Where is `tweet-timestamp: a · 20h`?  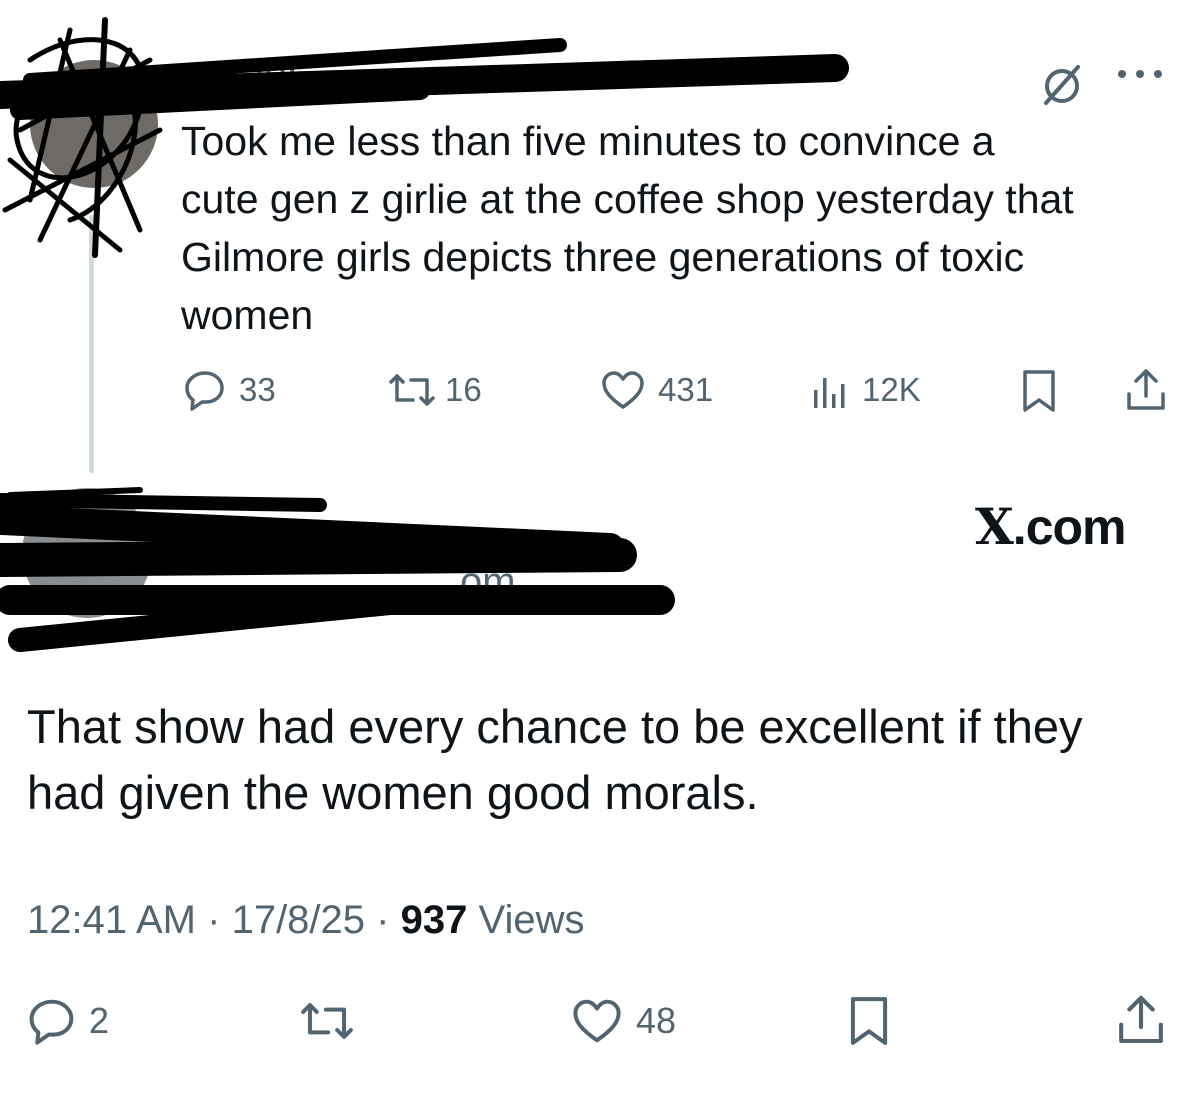
tweet-timestamp: a · 20h is located at coordinates (245, 79).